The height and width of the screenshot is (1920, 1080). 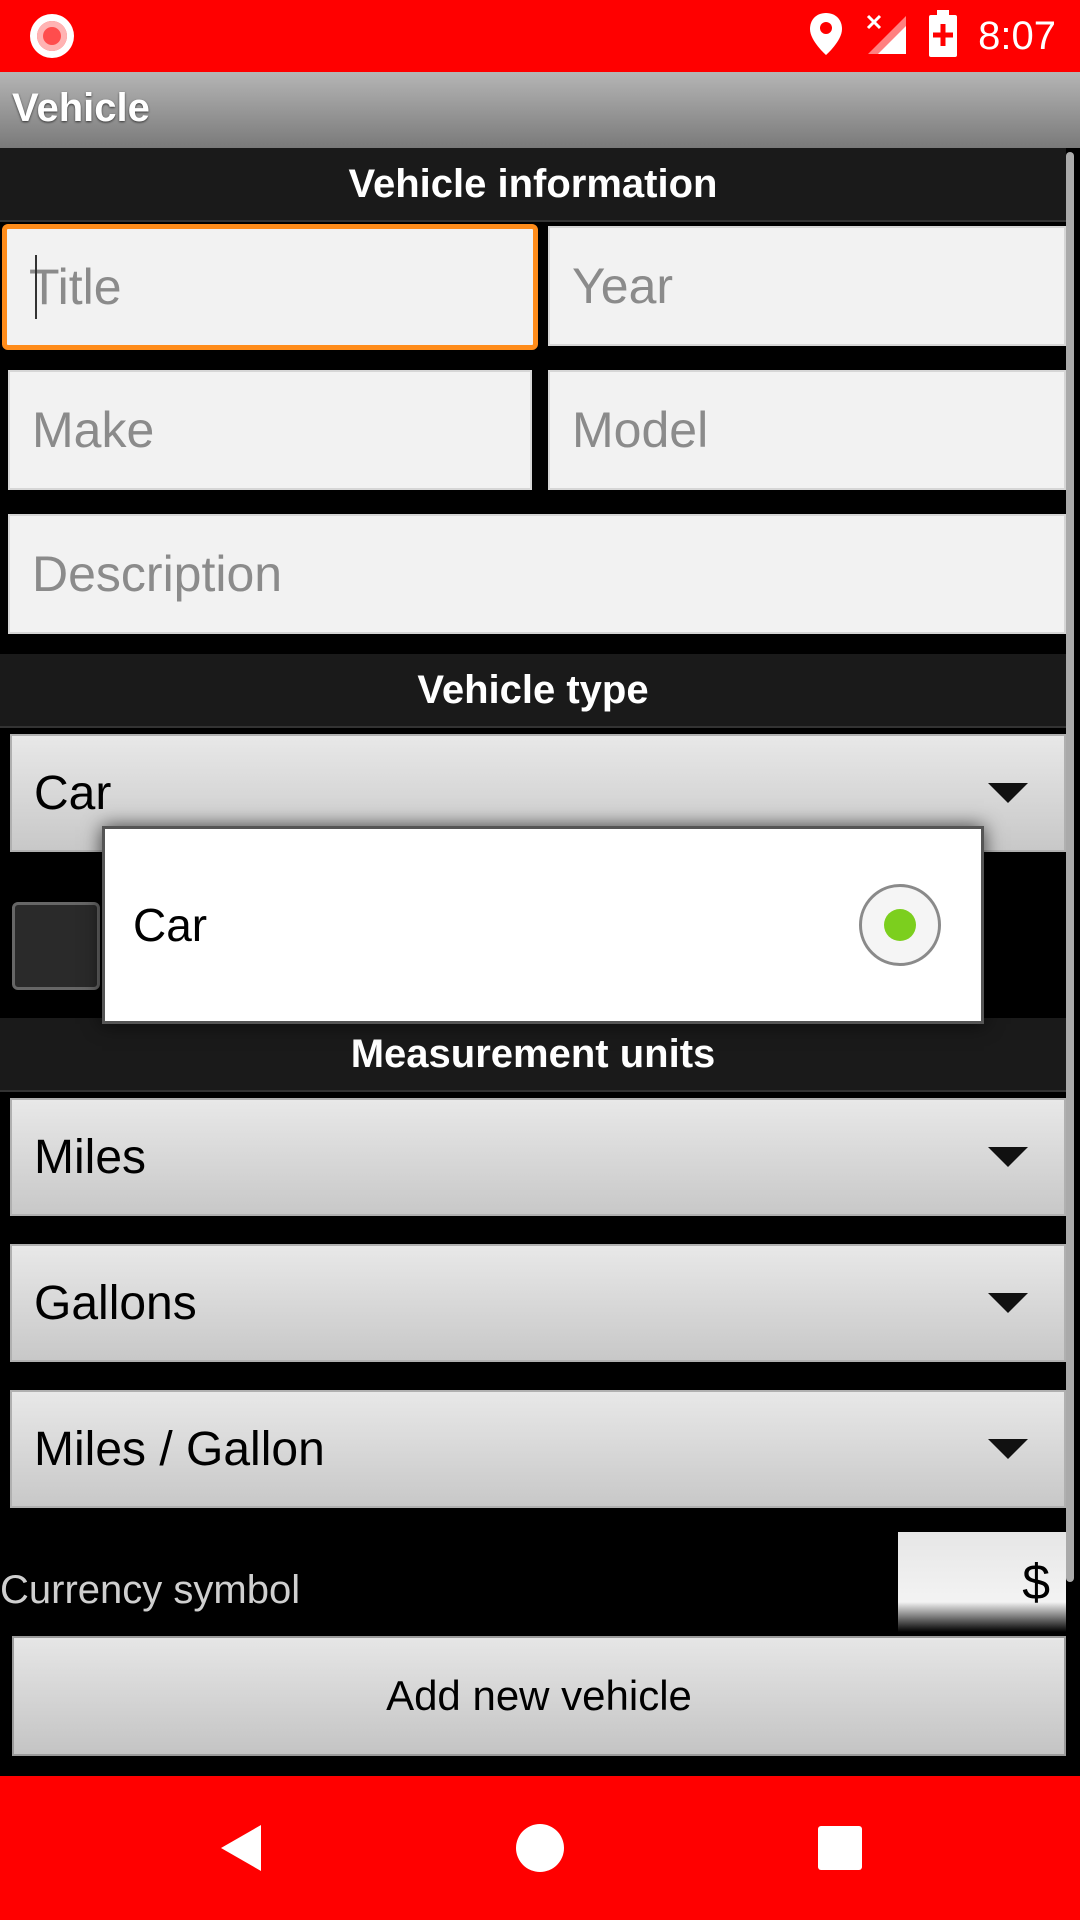 I want to click on economy-unit-spinner: Miles / Gallon, so click(x=538, y=1449).